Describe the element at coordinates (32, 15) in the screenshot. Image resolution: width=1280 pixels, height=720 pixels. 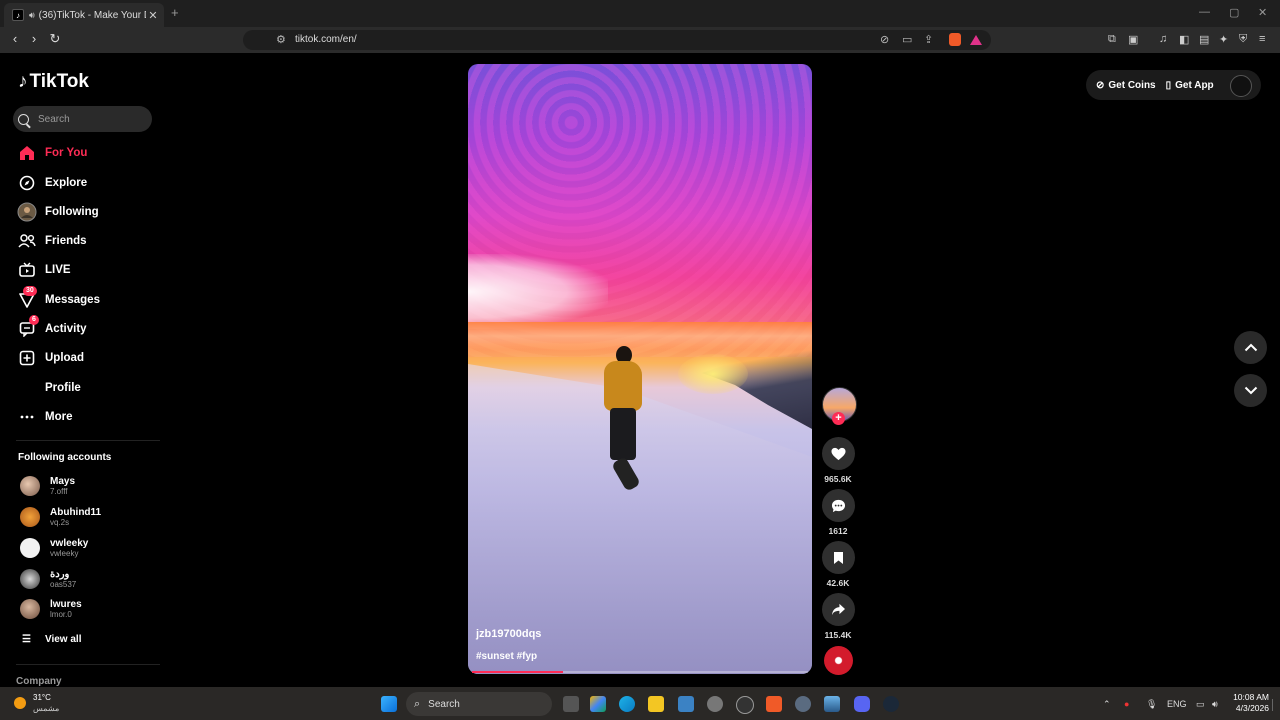
I see `speaker-icon: 🔊︎` at that location.